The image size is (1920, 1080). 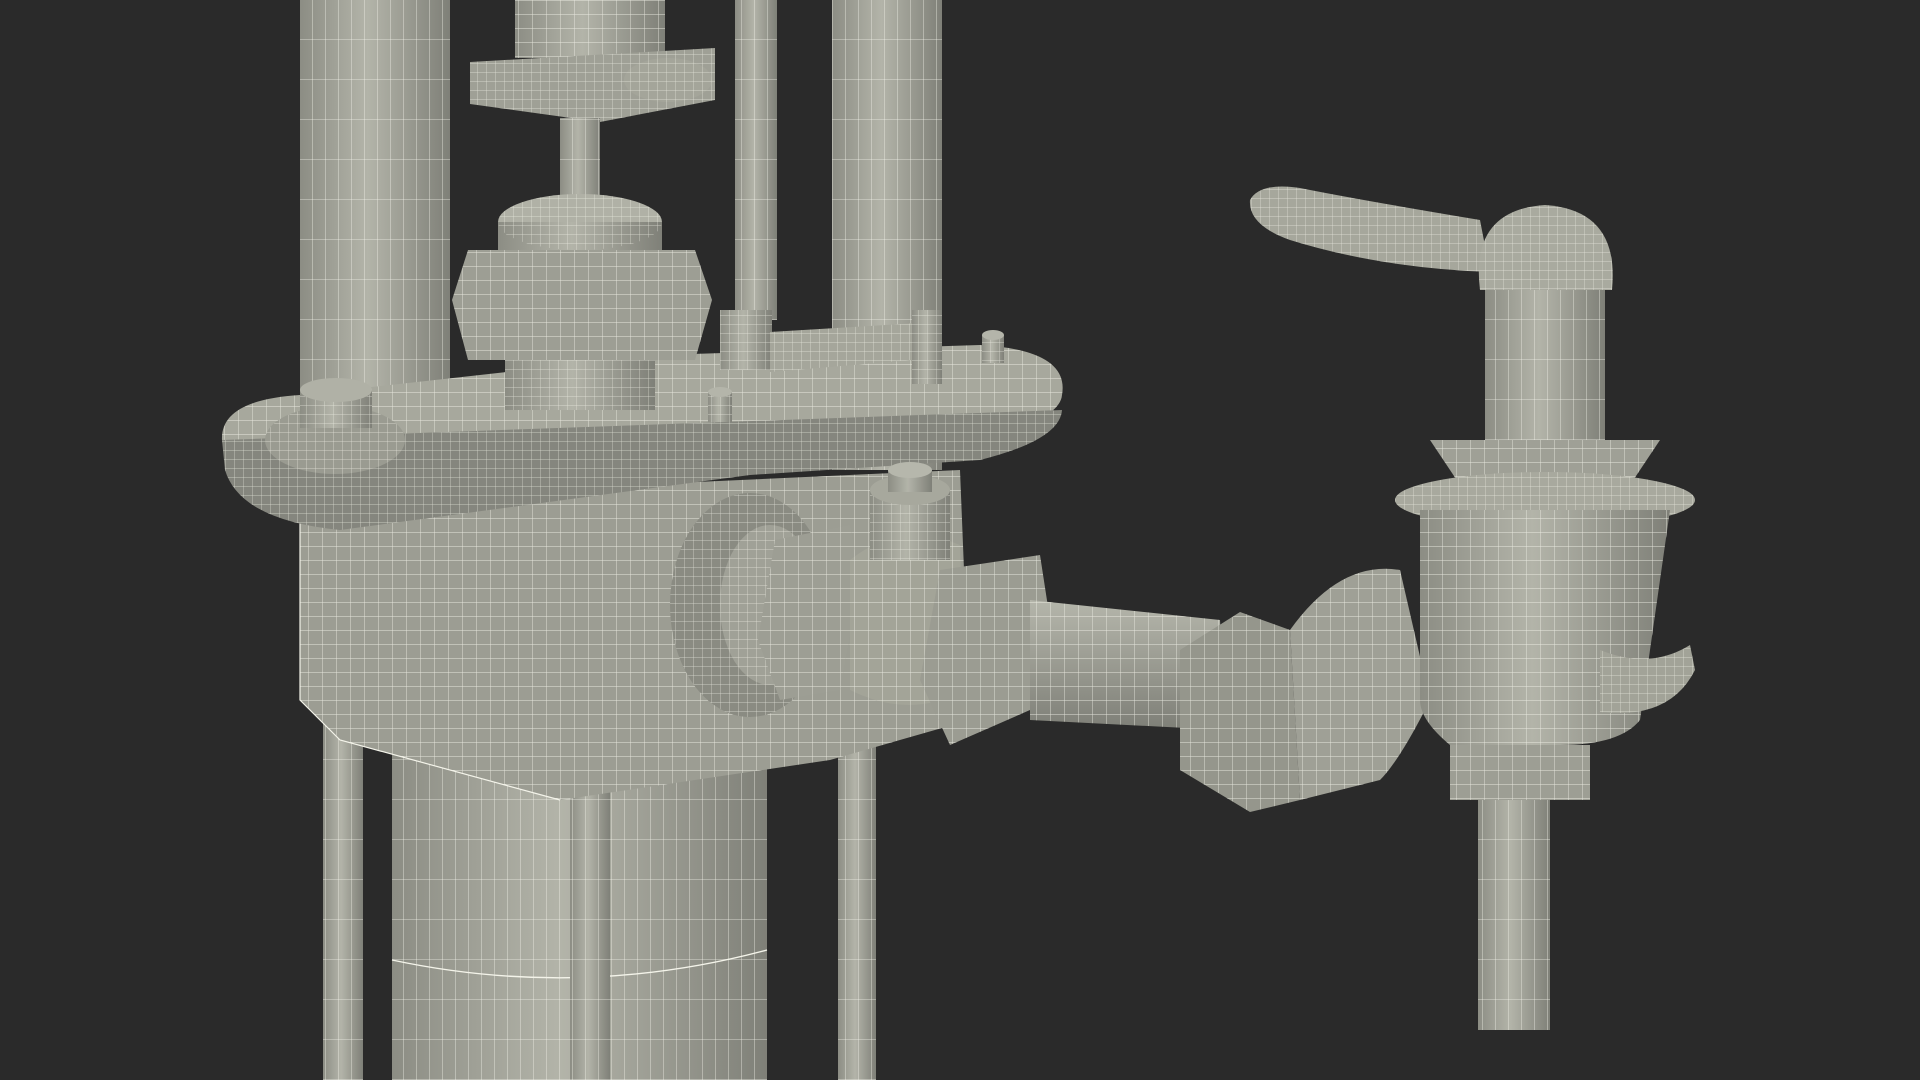 I want to click on faucet-body, so click(x=1545, y=650).